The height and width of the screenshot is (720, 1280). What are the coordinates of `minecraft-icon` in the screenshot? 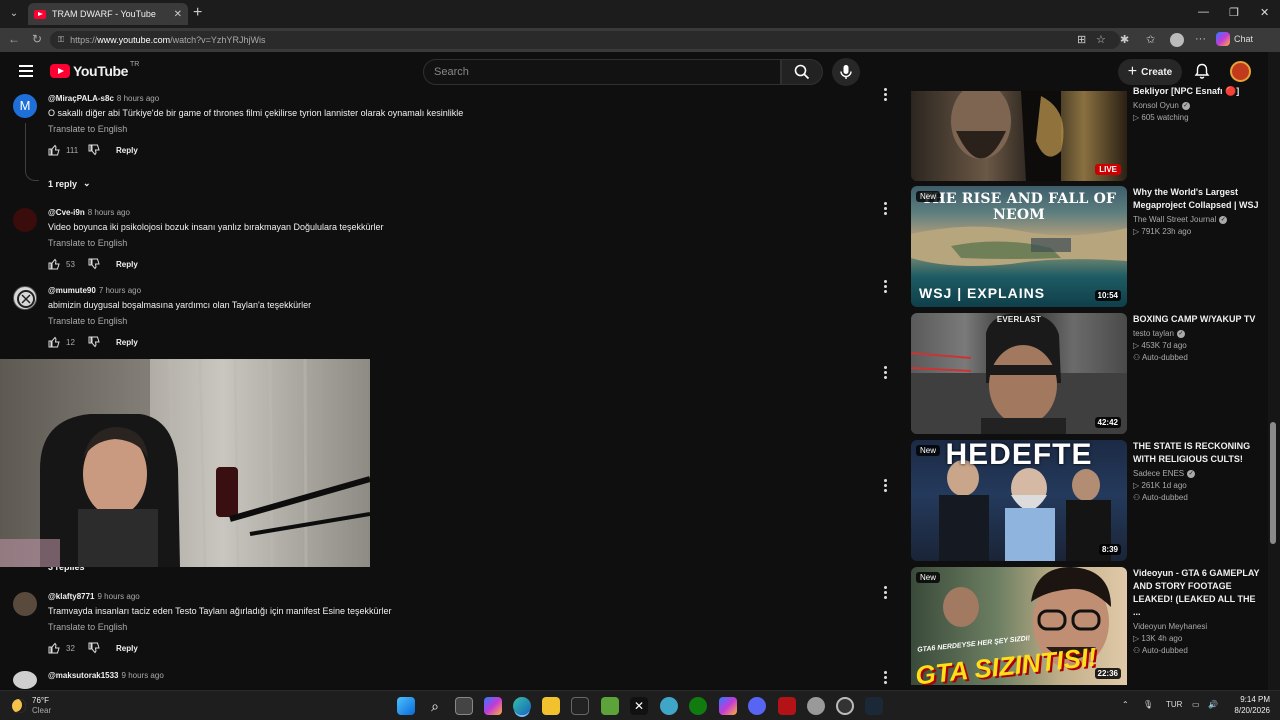 It's located at (610, 706).